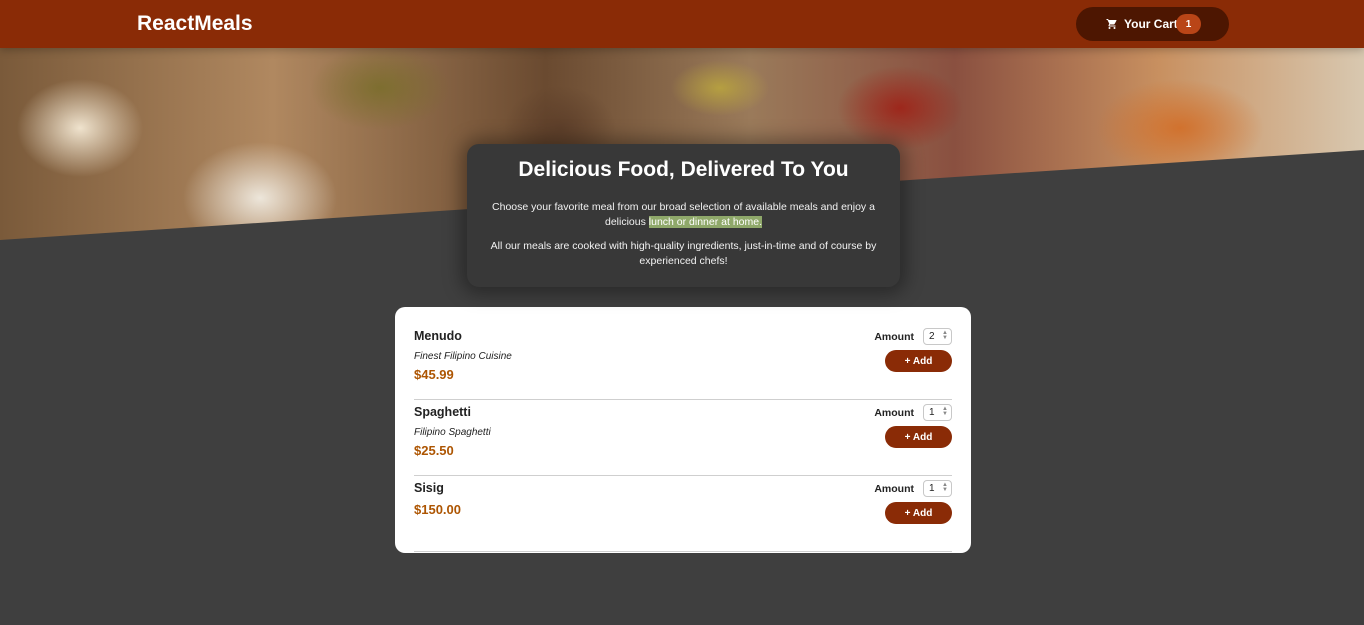 This screenshot has height=625, width=1364. I want to click on app-header: ReactMeals Your Cart 1, so click(682, 24).